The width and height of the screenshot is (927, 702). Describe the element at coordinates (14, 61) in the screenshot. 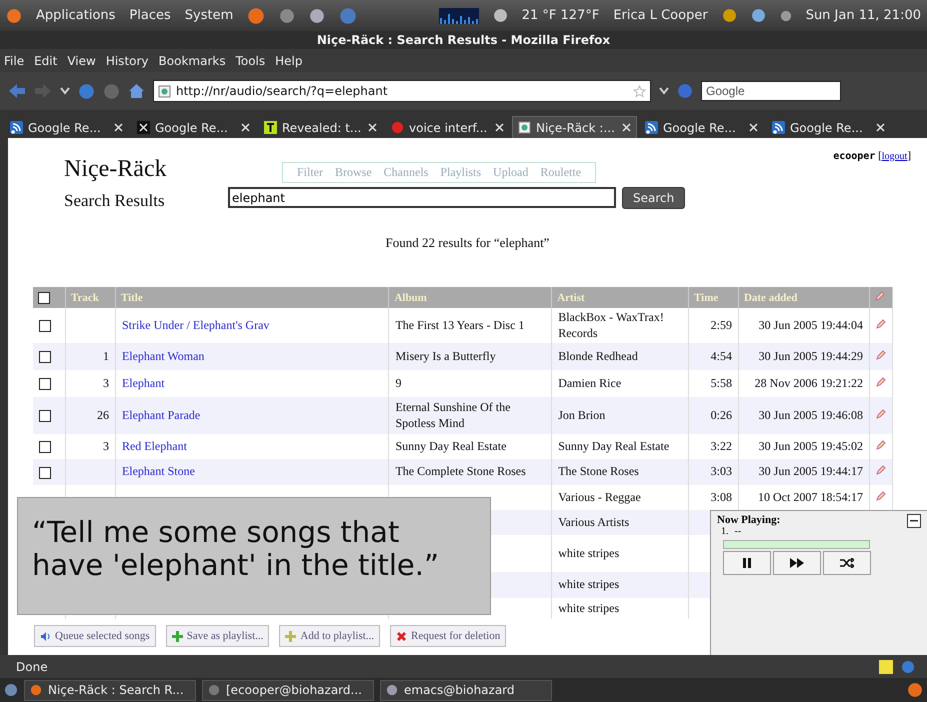

I see `menu-item: File` at that location.